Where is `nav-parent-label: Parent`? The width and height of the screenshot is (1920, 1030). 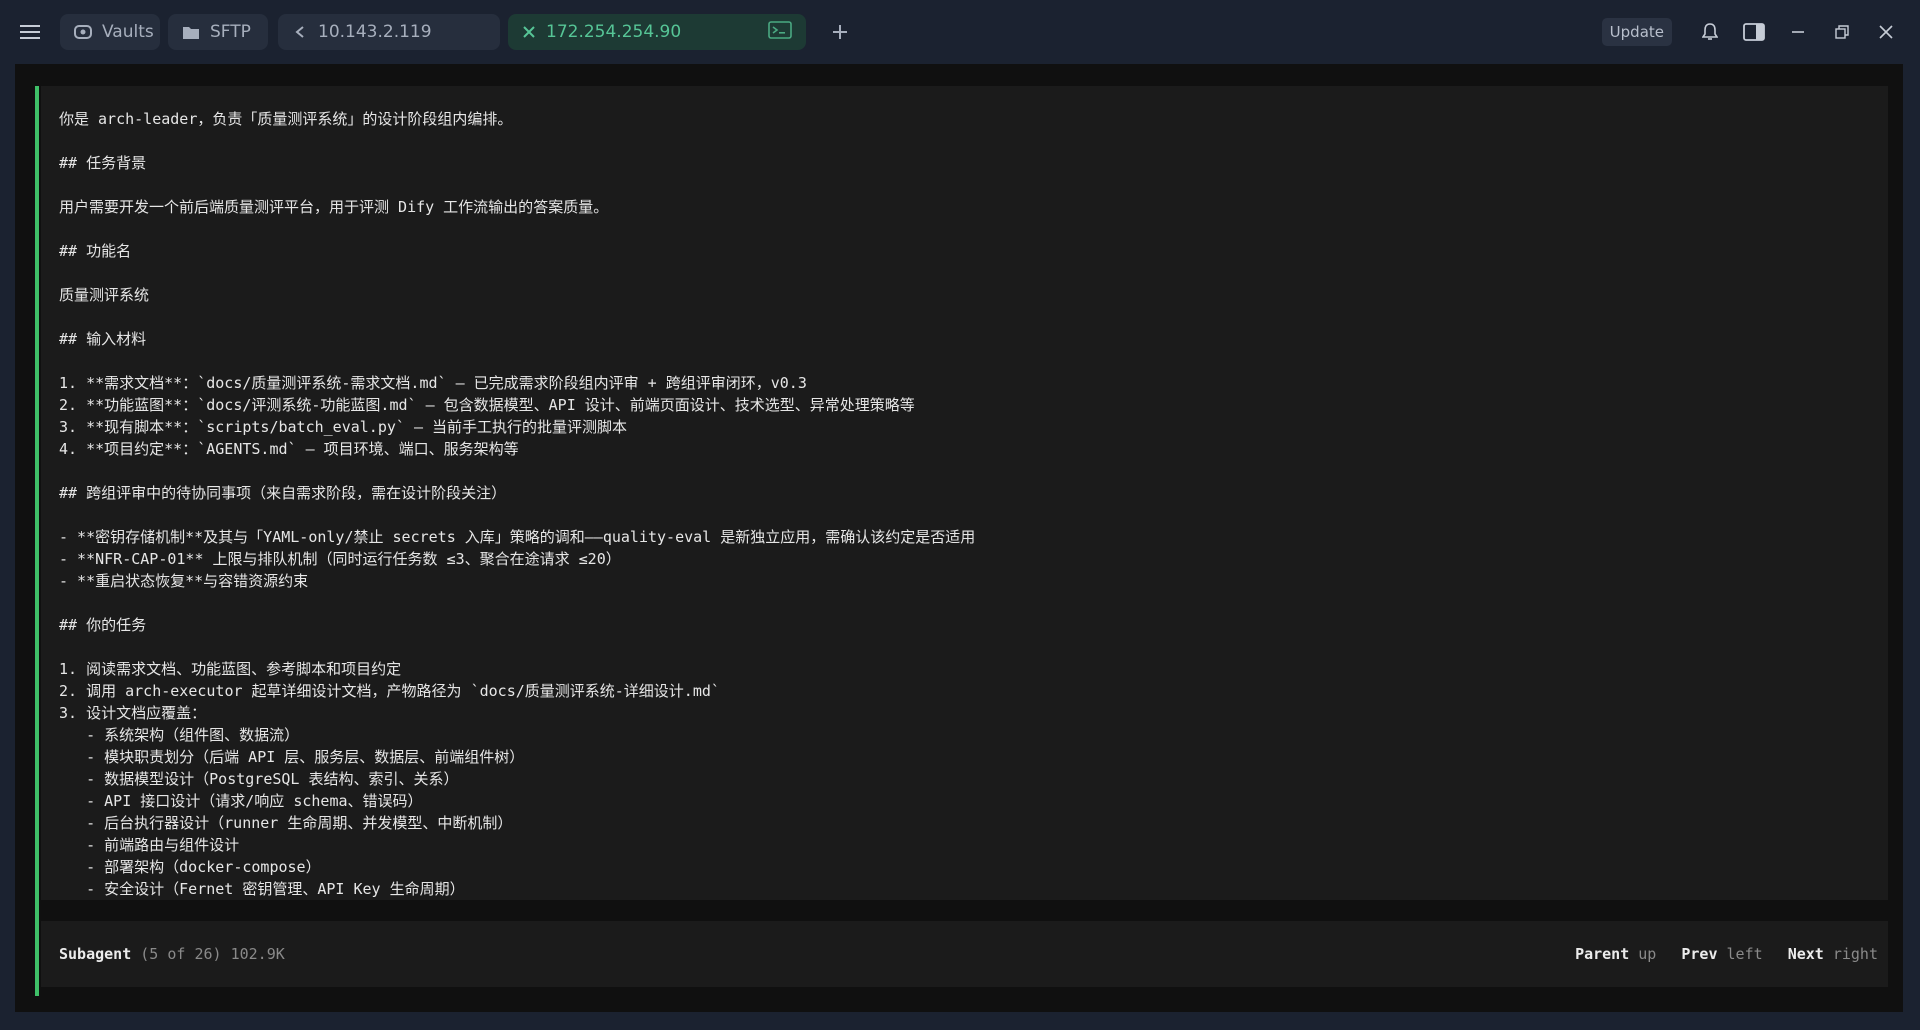
nav-parent-label: Parent is located at coordinates (1602, 954).